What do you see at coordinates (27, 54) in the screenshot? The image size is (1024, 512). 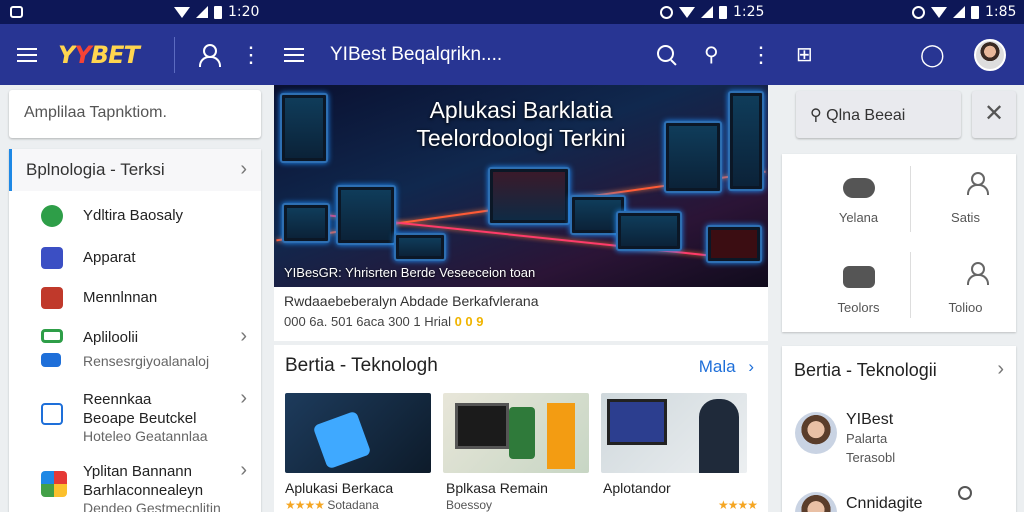 I see `menu-button` at bounding box center [27, 54].